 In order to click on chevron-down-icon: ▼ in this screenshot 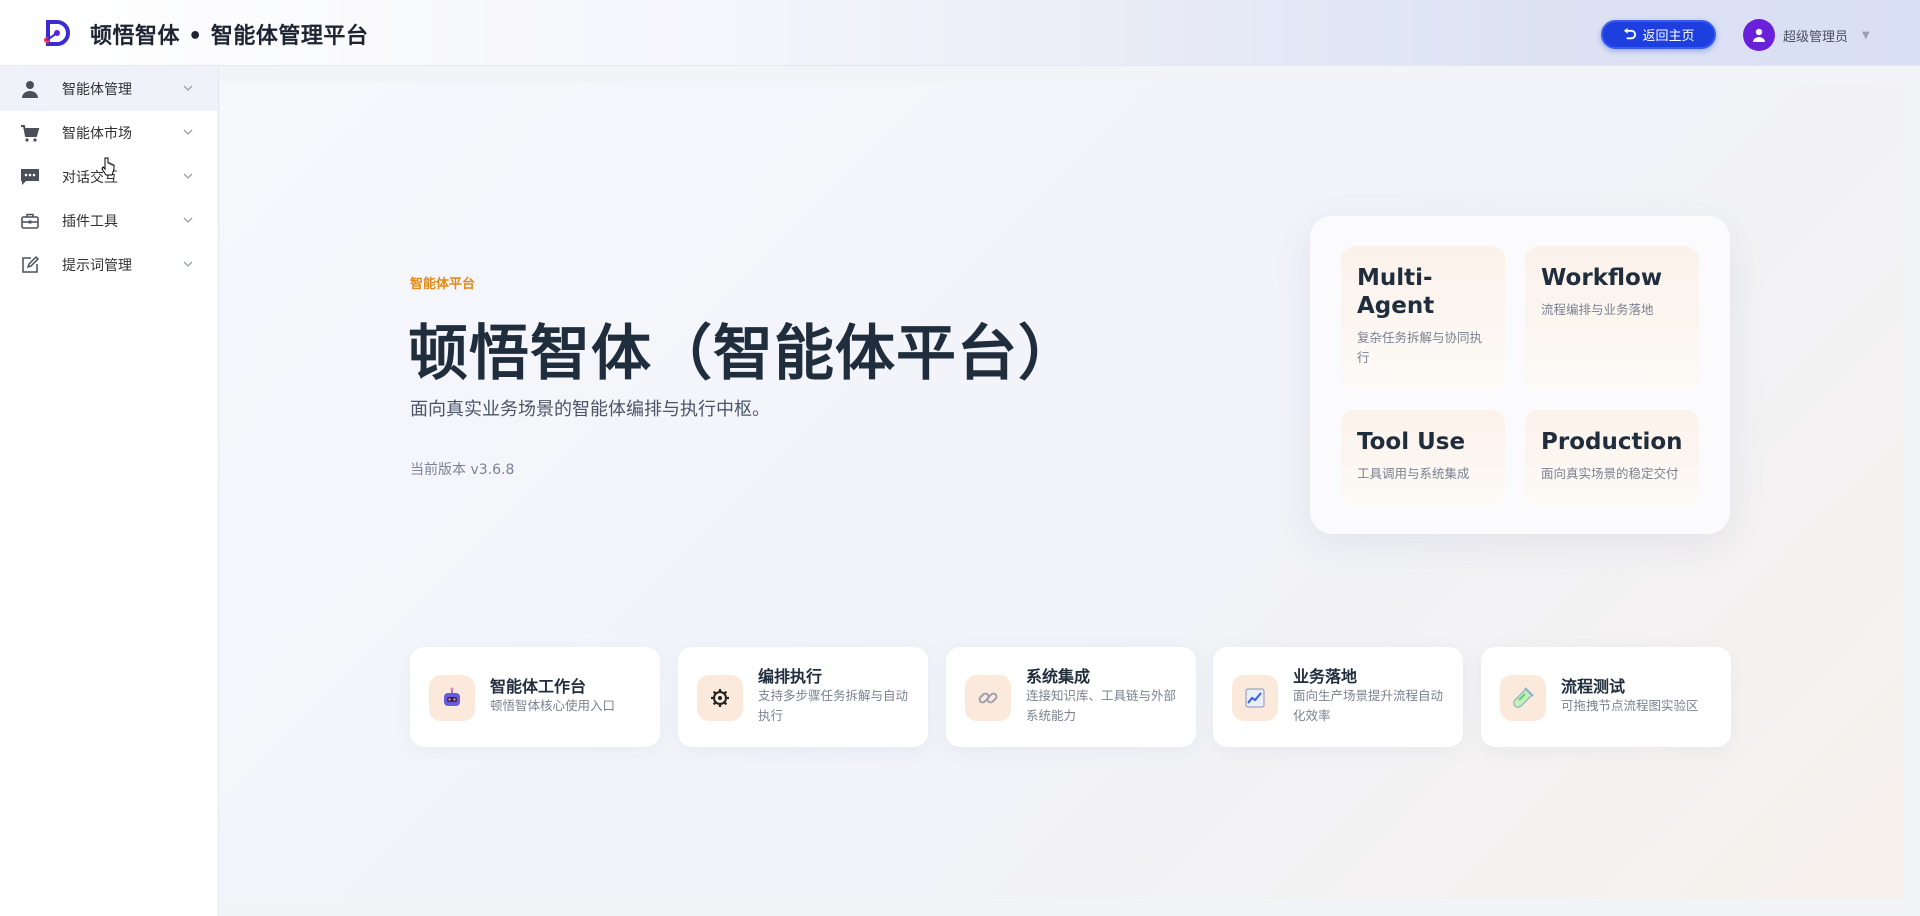, I will do `click(1866, 35)`.